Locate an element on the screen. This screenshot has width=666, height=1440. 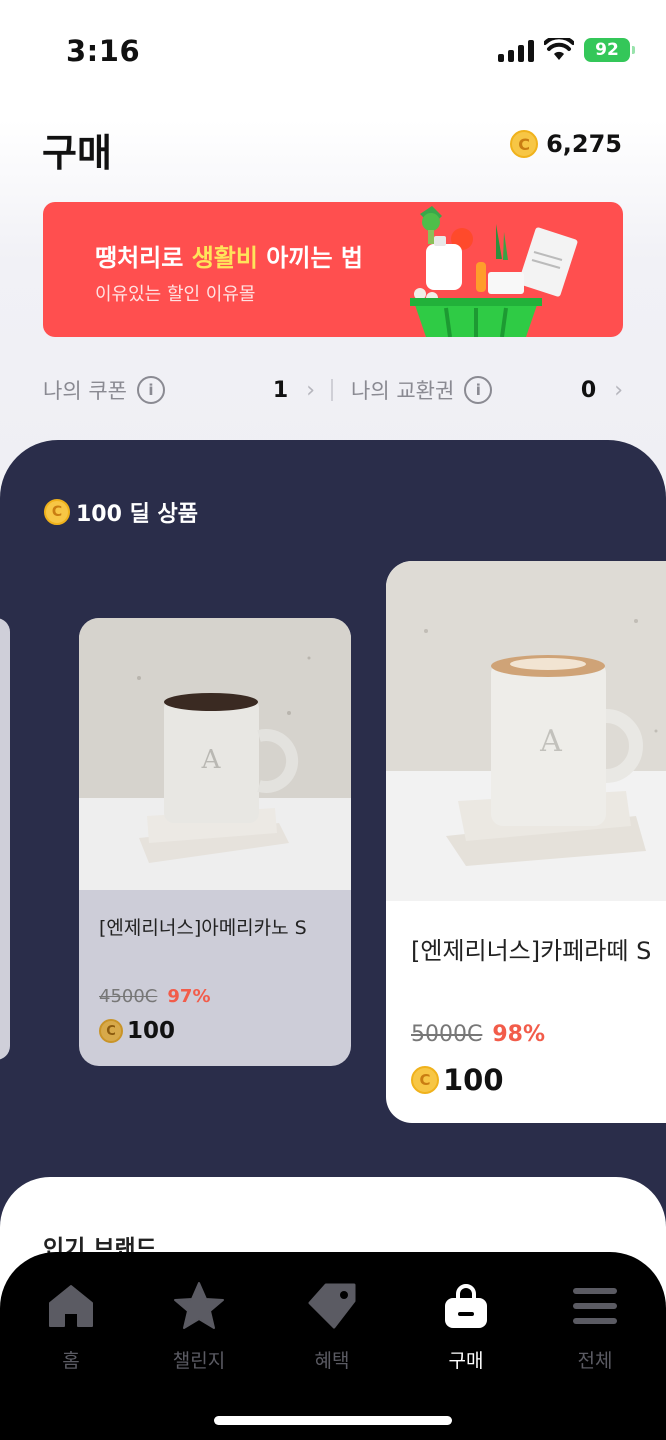
my-coupon-link: 나의 쿠폰 i 1 › is located at coordinates (179, 390).